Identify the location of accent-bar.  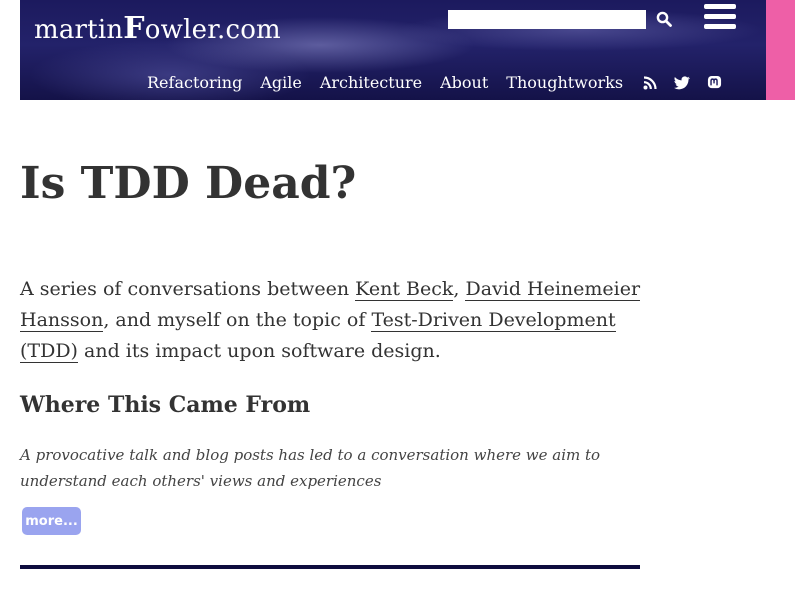
(780, 50).